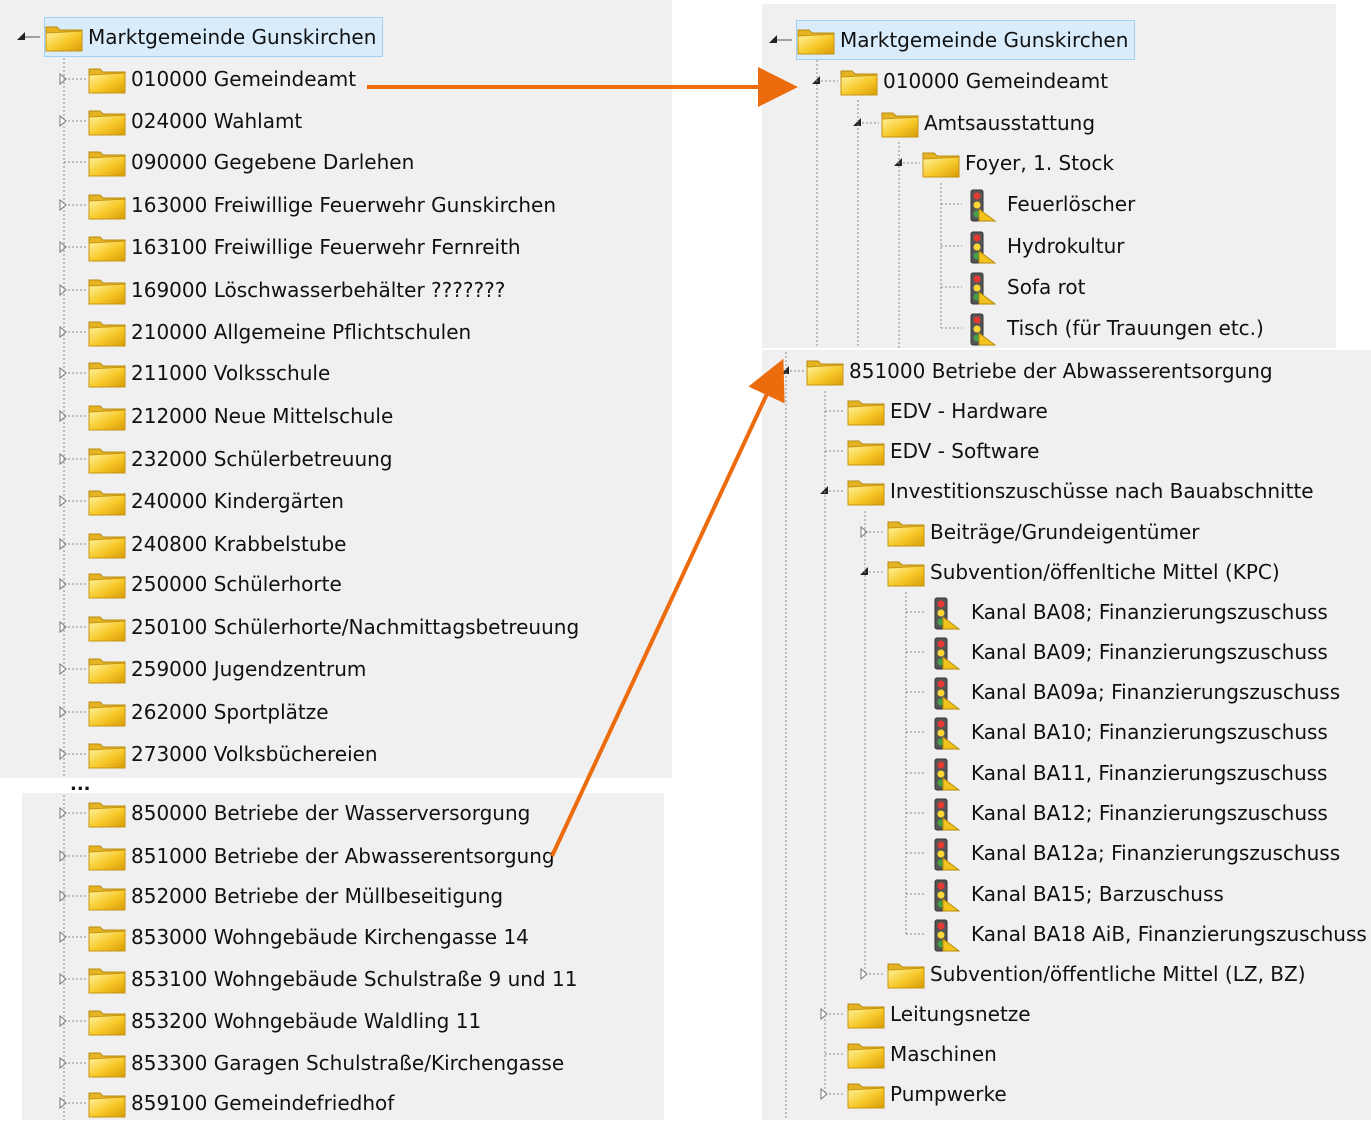 Image resolution: width=1371 pixels, height=1123 pixels. Describe the element at coordinates (943, 1054) in the screenshot. I see `tree-item-label: Maschinen` at that location.